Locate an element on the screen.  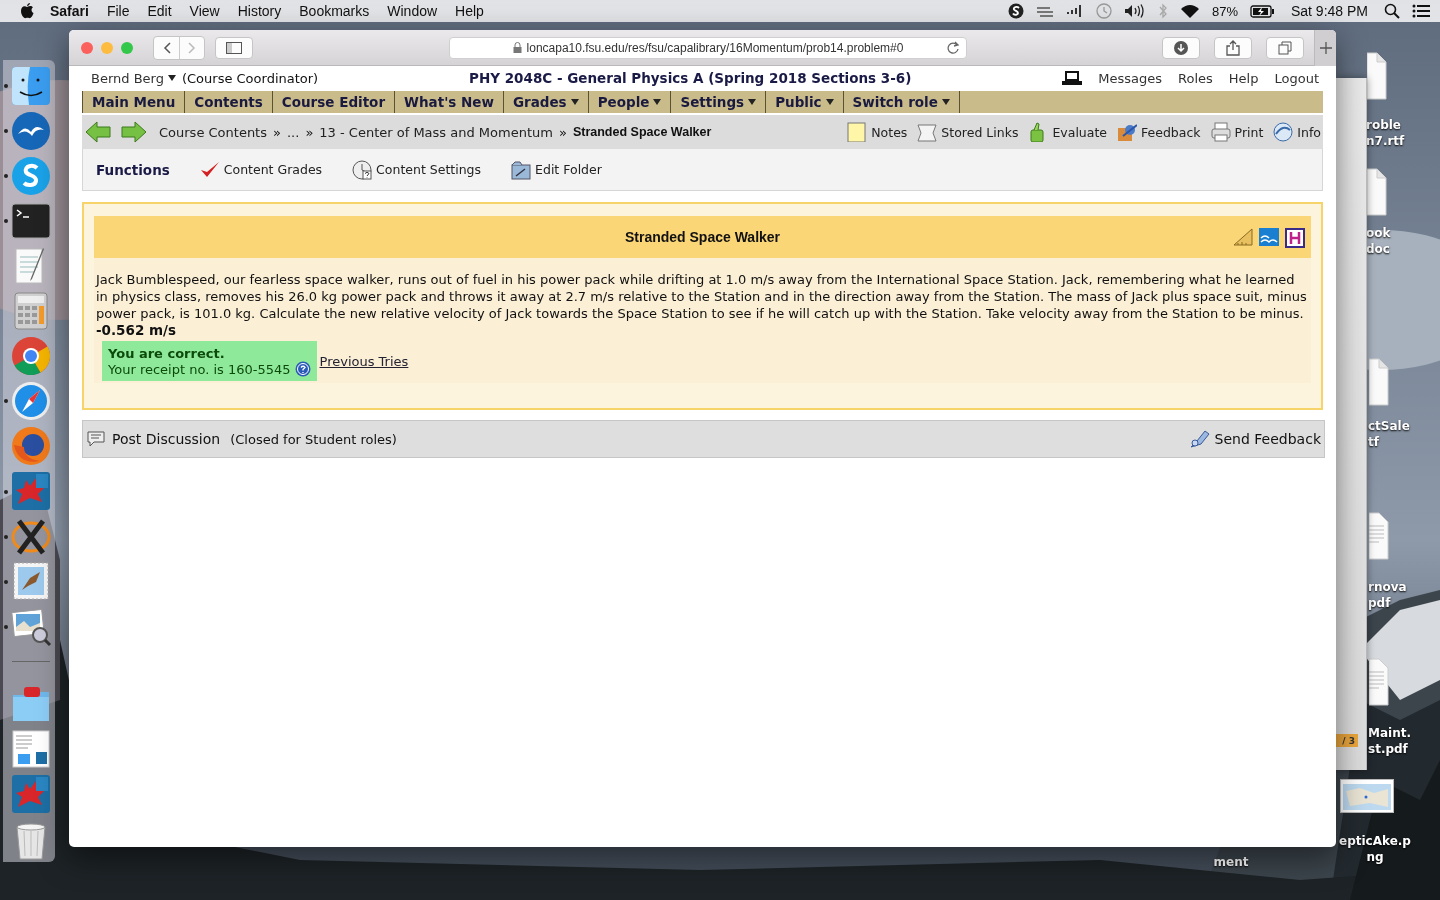
tool-link: Print is located at coordinates (1237, 132).